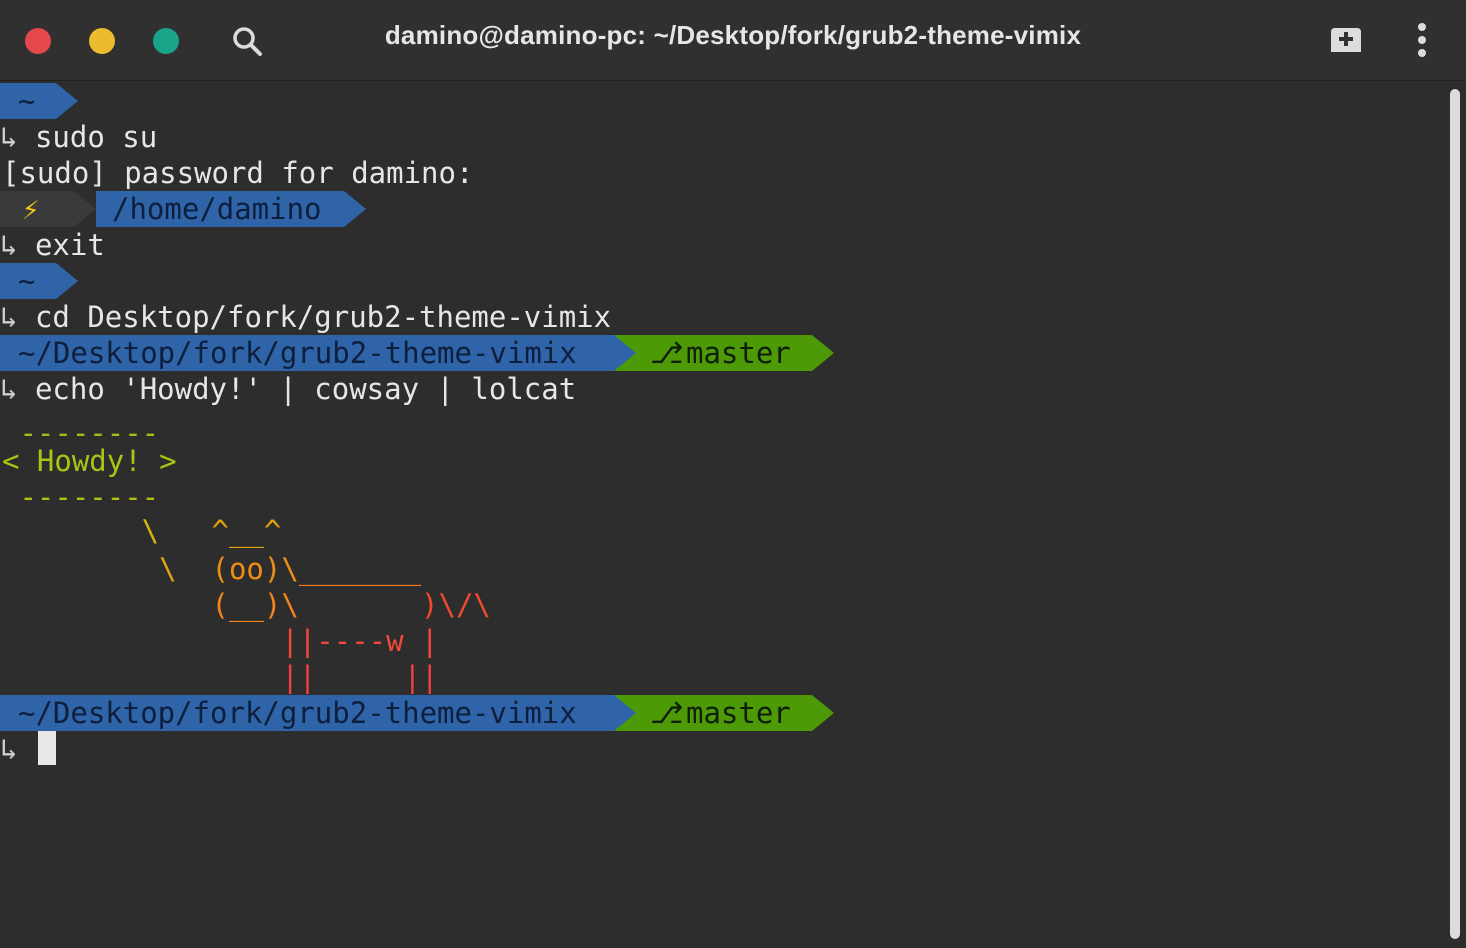 The image size is (1466, 948). Describe the element at coordinates (52, 245) in the screenshot. I see `command-line: ↳ exit` at that location.